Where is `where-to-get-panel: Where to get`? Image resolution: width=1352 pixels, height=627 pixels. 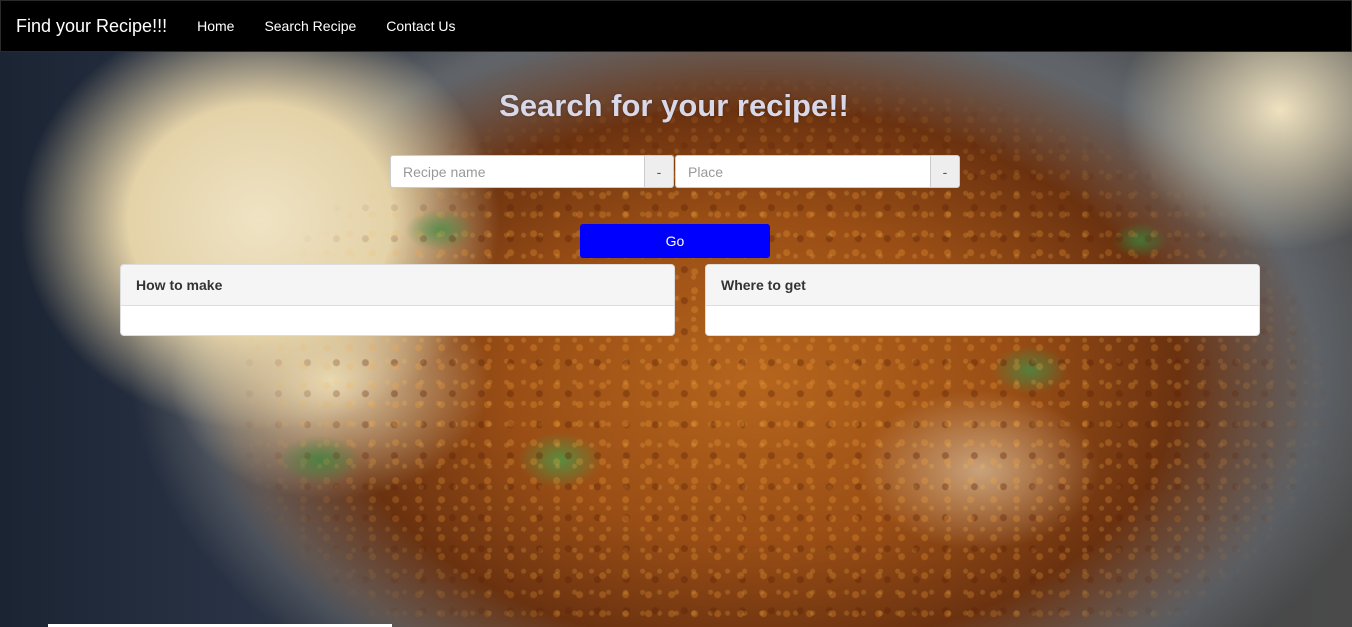
where-to-get-panel: Where to get is located at coordinates (982, 300).